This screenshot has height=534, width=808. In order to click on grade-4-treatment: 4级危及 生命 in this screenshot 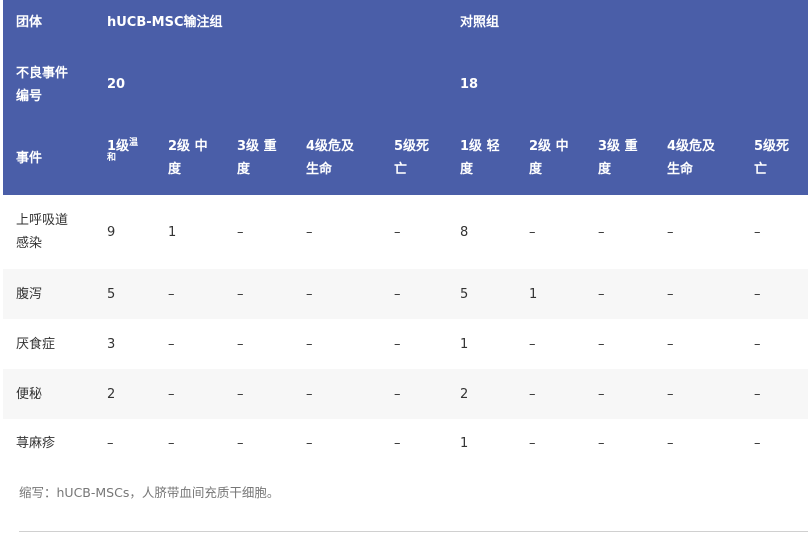, I will do `click(330, 158)`.